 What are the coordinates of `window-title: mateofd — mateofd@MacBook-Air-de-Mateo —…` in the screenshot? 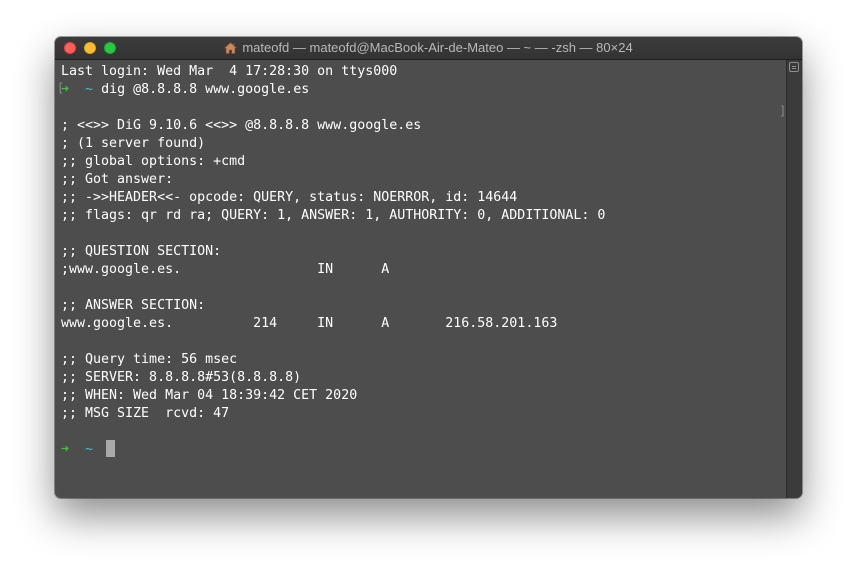 It's located at (428, 48).